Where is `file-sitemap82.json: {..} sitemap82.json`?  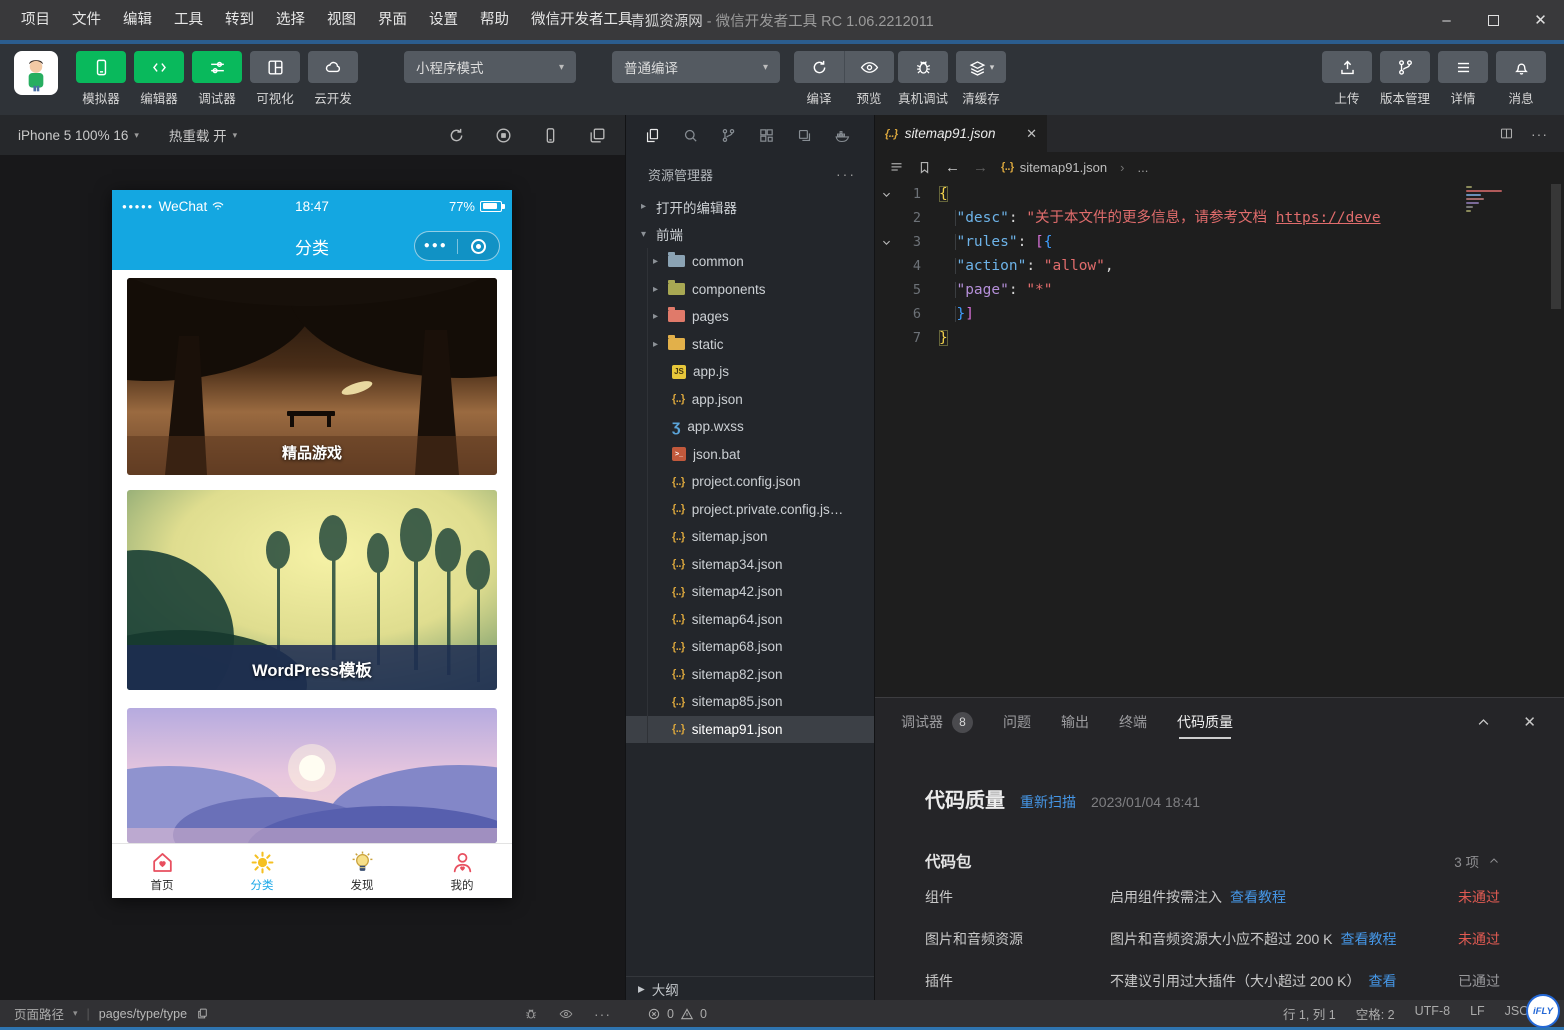 file-sitemap82.json: {..} sitemap82.json is located at coordinates (750, 675).